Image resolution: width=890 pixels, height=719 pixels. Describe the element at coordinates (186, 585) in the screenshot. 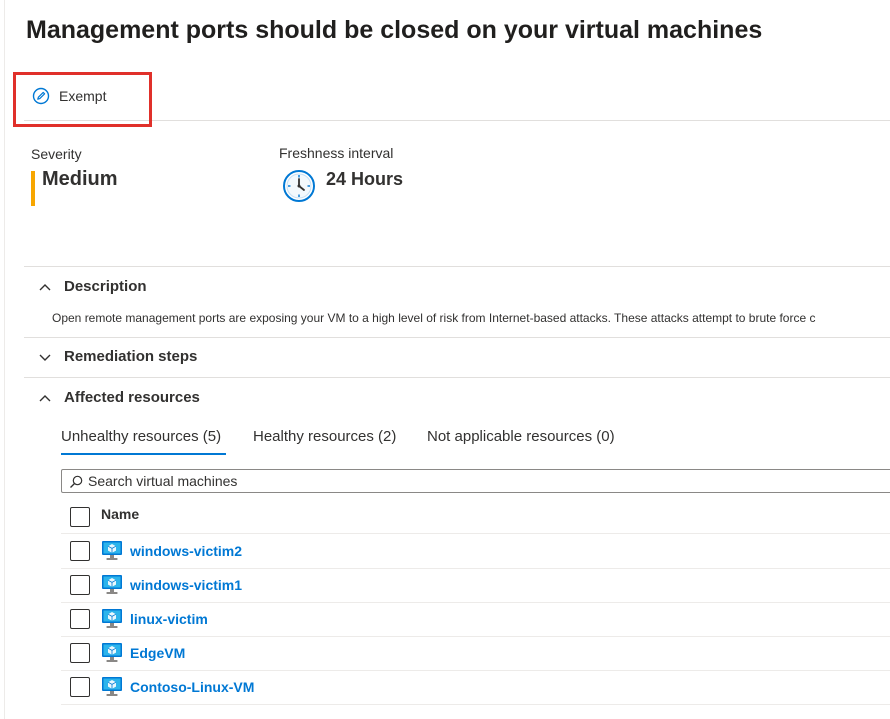

I see `resource-link: windows-victim1` at that location.